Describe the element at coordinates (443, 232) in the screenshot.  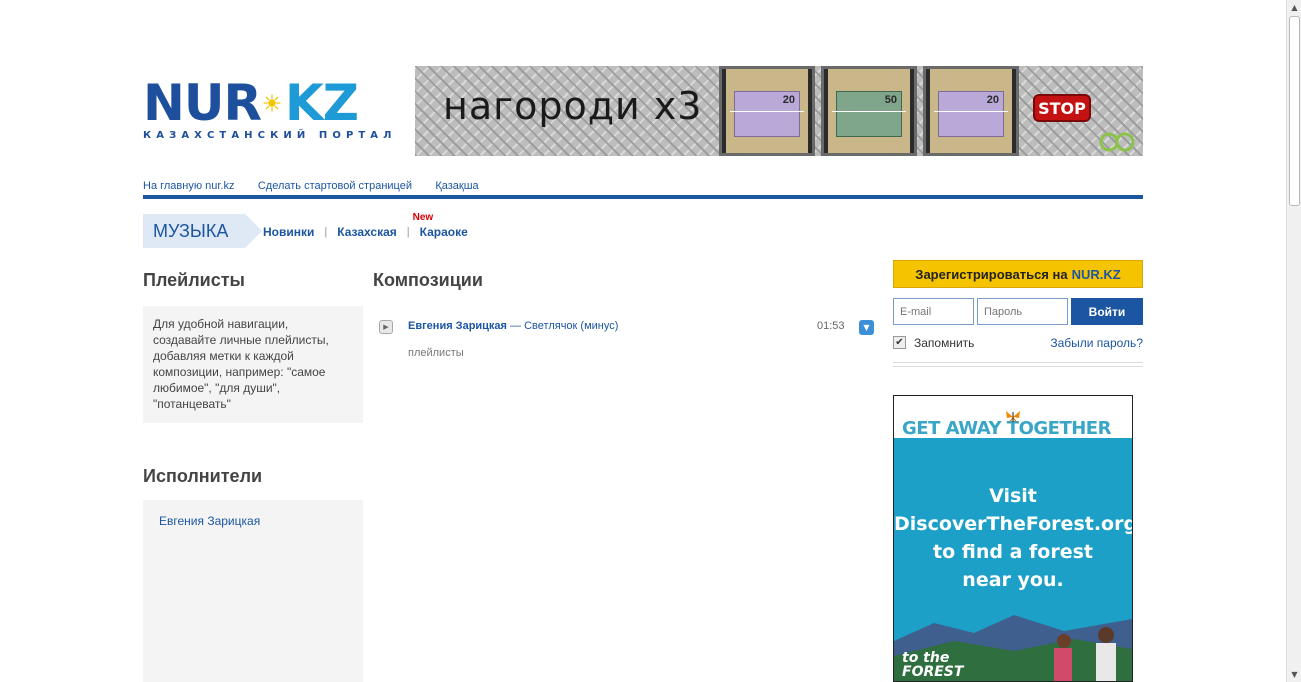
I see `subnav-karaoke-label: Караоке` at that location.